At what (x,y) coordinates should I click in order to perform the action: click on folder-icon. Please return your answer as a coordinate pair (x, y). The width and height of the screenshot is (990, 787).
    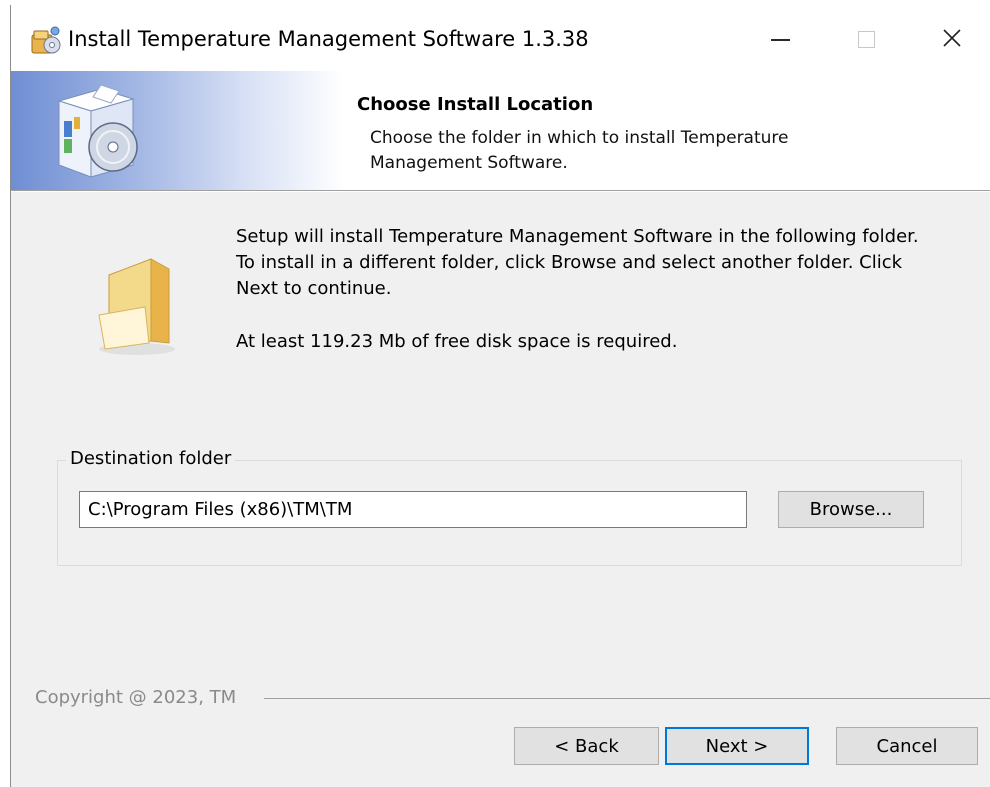
    Looking at the image, I should click on (136, 306).